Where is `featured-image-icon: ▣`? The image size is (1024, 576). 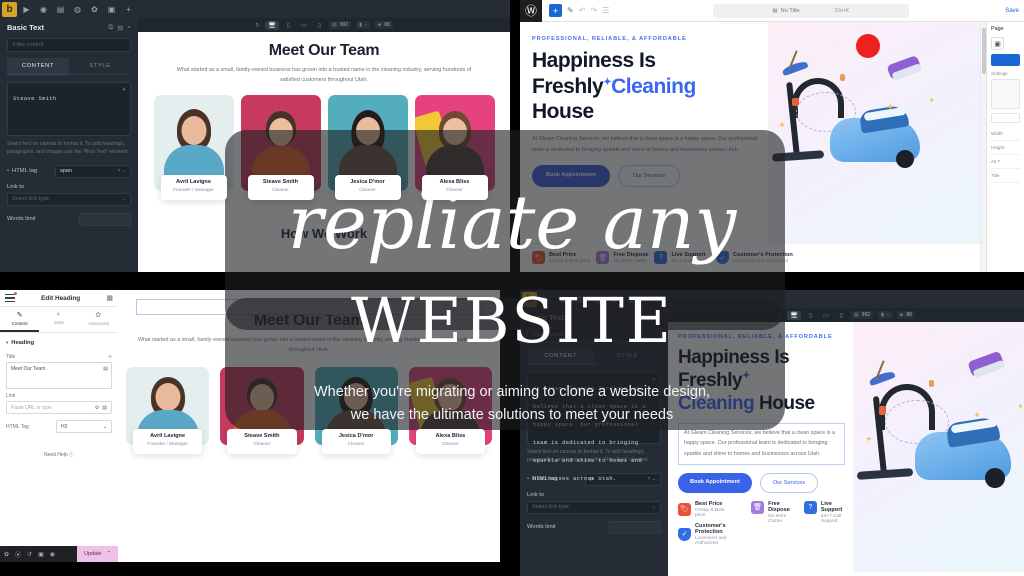
featured-image-icon: ▣ is located at coordinates (997, 43).